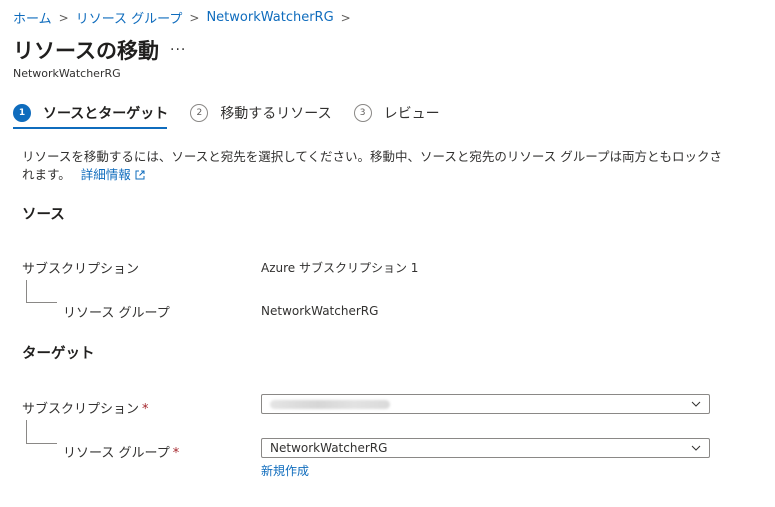 The image size is (775, 507). I want to click on step-number: 1, so click(22, 113).